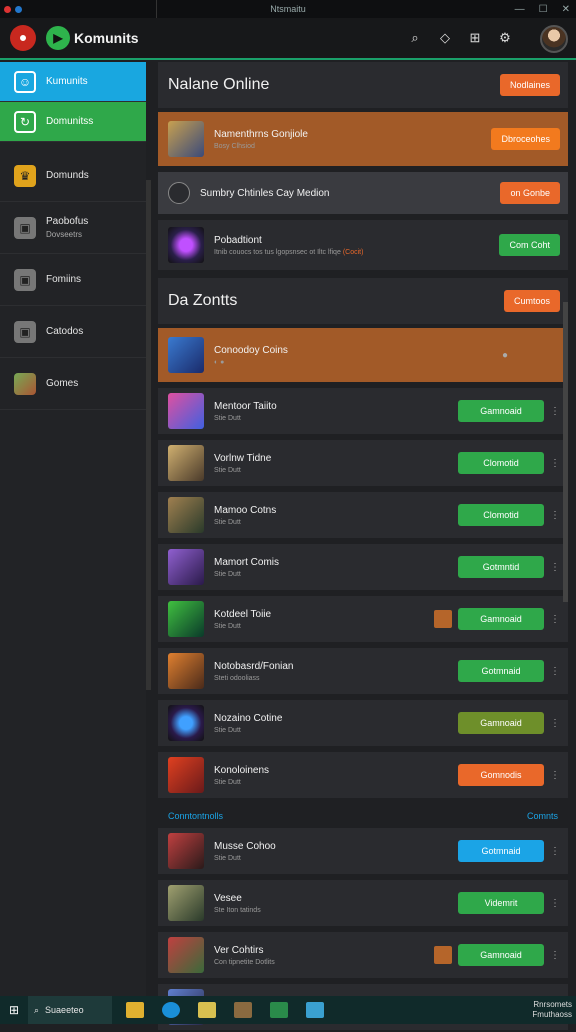 The image size is (576, 1032). Describe the element at coordinates (265, 193) in the screenshot. I see `banner-text: Sumbry Chtinles Cay Medion` at that location.